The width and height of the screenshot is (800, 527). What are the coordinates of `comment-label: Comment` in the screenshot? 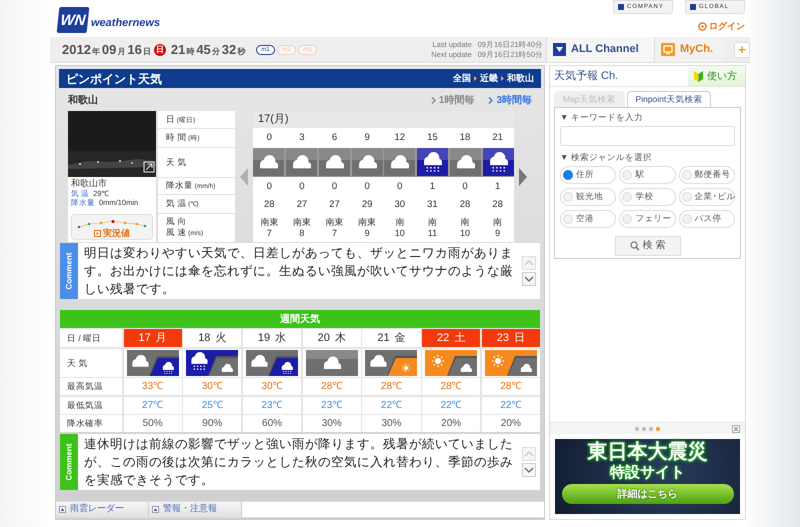 It's located at (68, 271).